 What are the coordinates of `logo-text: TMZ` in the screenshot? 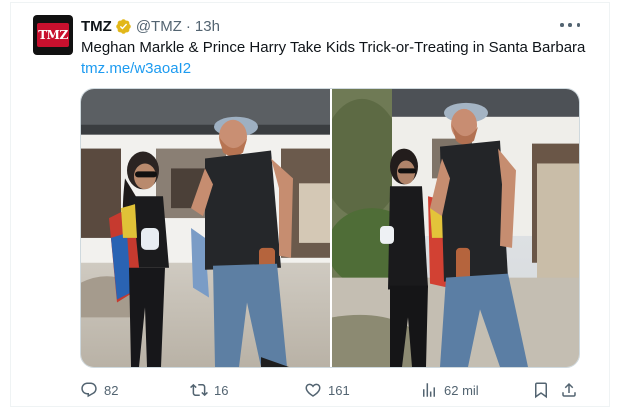 It's located at (53, 35).